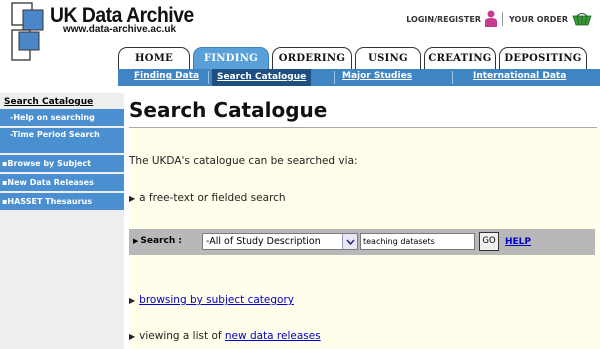  I want to click on bullet-freetext-label: a free-text or fielded search, so click(212, 198).